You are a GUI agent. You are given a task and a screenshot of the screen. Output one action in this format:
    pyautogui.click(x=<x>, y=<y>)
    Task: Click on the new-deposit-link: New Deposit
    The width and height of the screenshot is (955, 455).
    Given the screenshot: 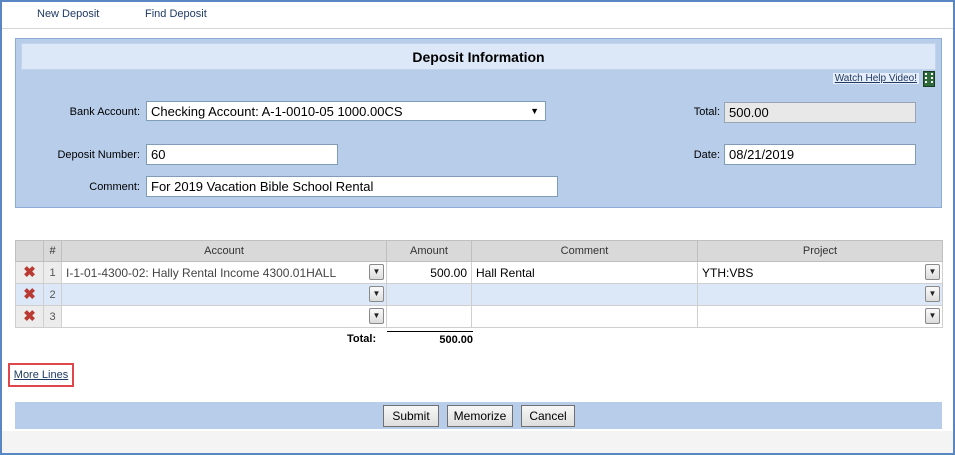 What is the action you would take?
    pyautogui.click(x=68, y=14)
    